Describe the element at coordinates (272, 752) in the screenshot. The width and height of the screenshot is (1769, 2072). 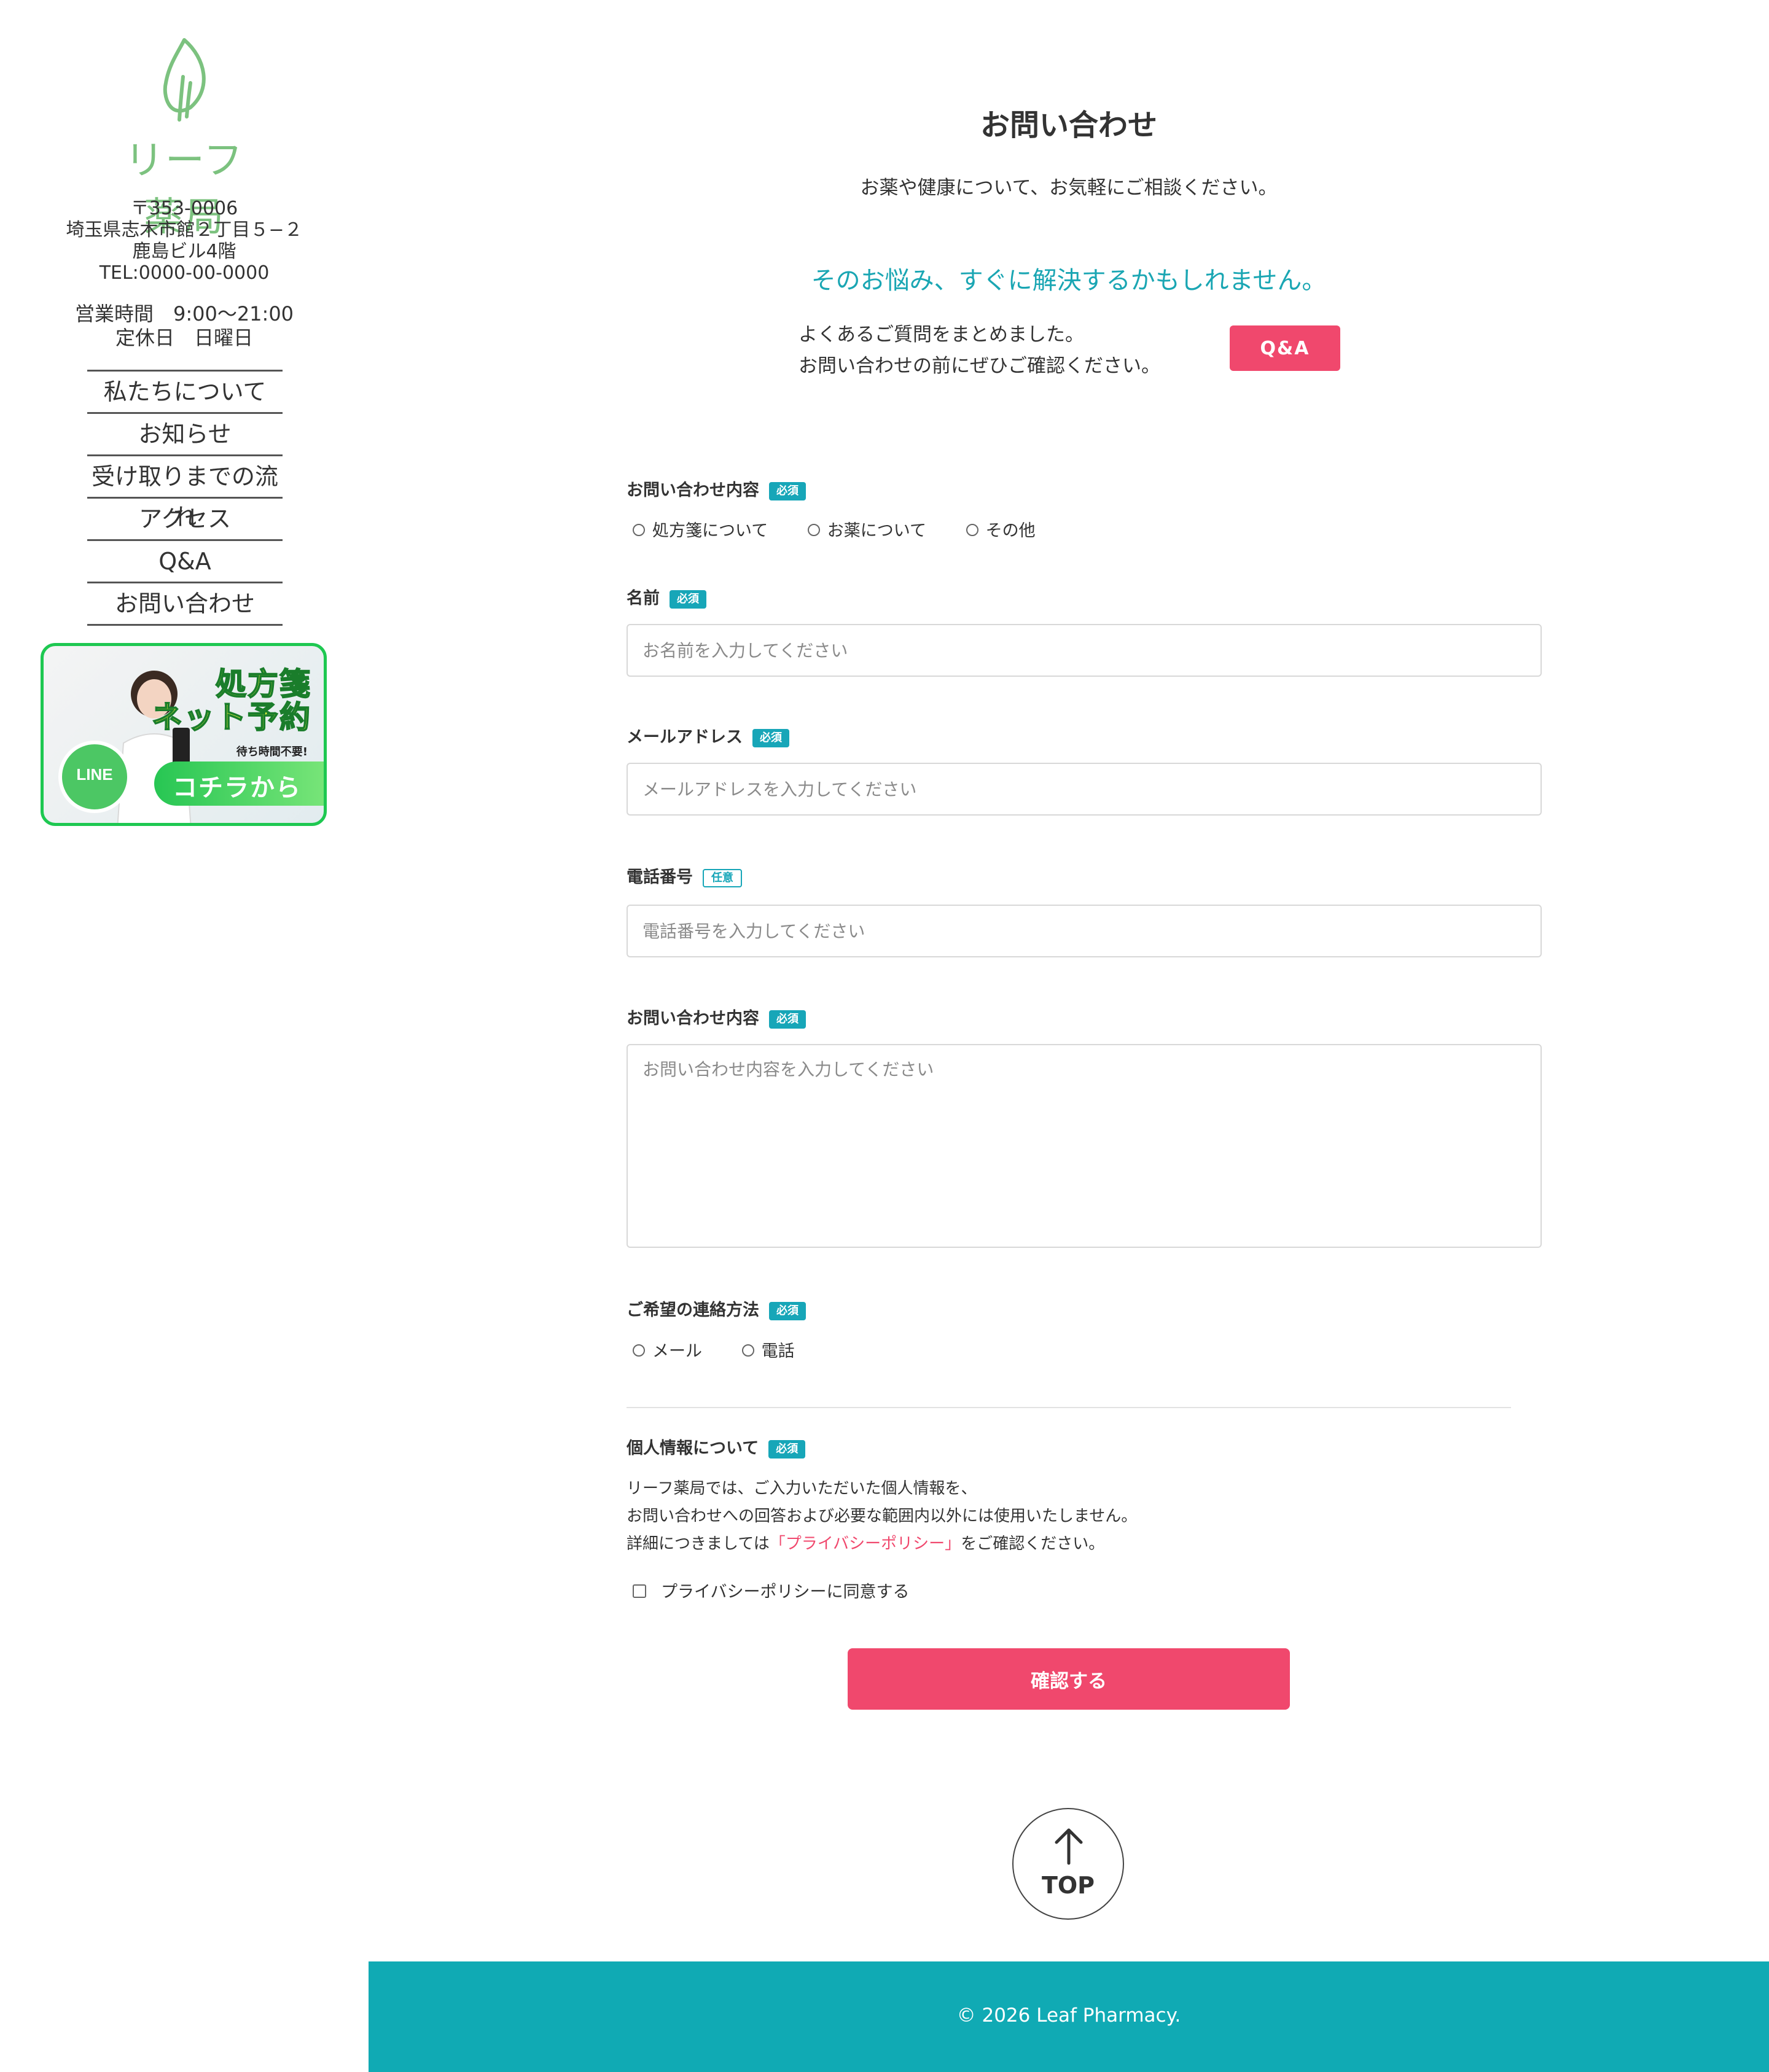
I see `banner-subtitle: 待ち時間不要!` at that location.